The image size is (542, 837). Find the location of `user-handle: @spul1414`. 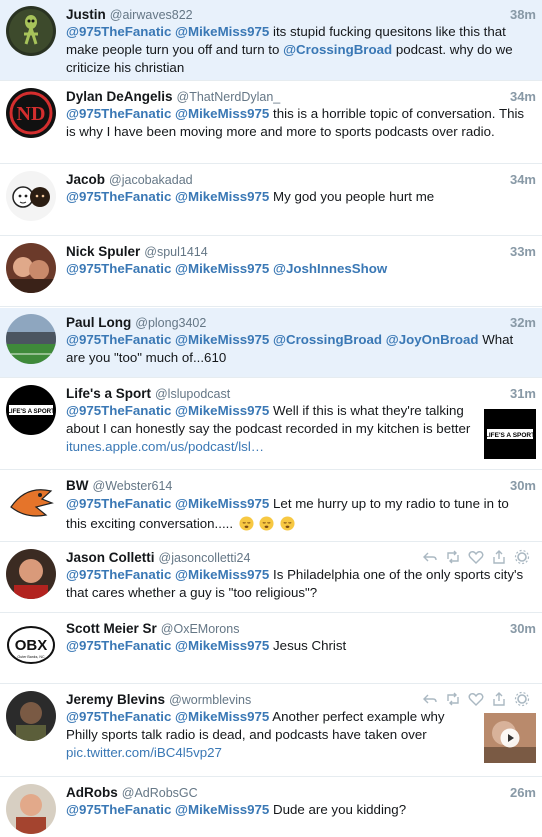

user-handle: @spul1414 is located at coordinates (175, 252).